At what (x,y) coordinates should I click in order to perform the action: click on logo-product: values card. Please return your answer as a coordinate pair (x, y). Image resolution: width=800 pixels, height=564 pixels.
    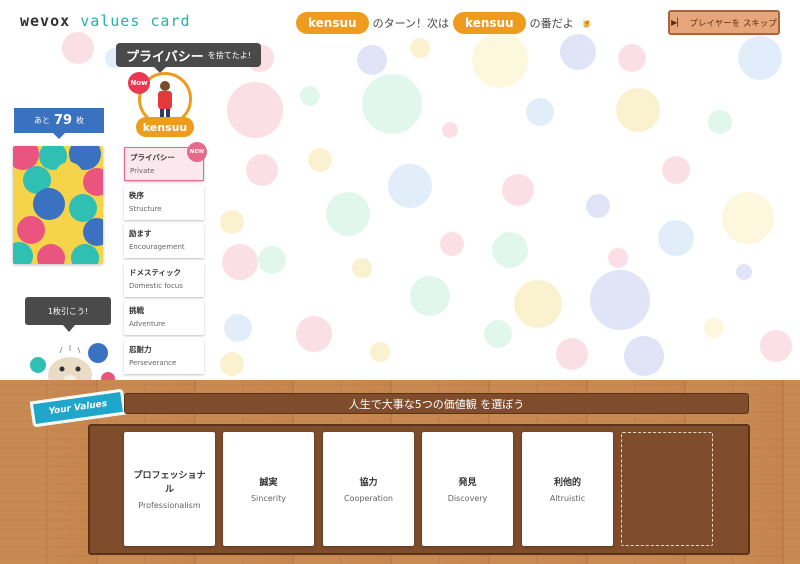
    Looking at the image, I should click on (135, 21).